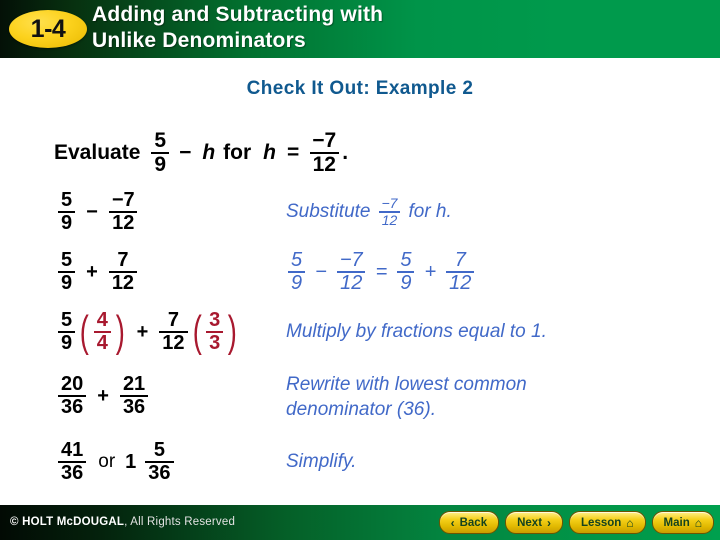  Describe the element at coordinates (48, 28) in the screenshot. I see `lesson-number-text: 1-4` at that location.